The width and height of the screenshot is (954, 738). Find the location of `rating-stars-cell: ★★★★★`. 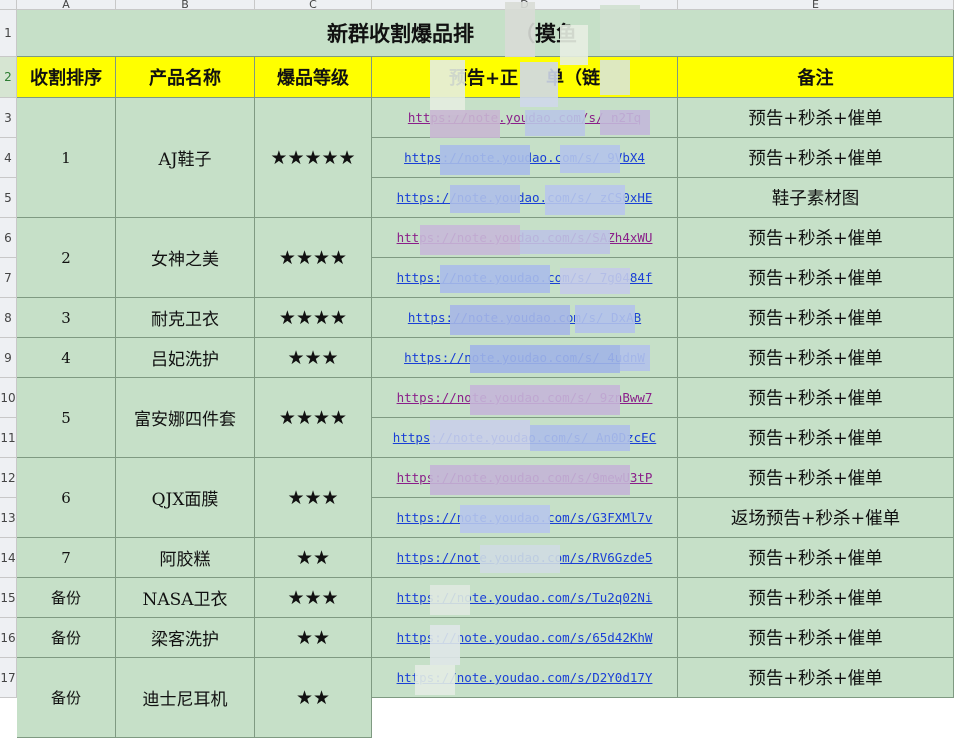

rating-stars-cell: ★★★★★ is located at coordinates (313, 158).